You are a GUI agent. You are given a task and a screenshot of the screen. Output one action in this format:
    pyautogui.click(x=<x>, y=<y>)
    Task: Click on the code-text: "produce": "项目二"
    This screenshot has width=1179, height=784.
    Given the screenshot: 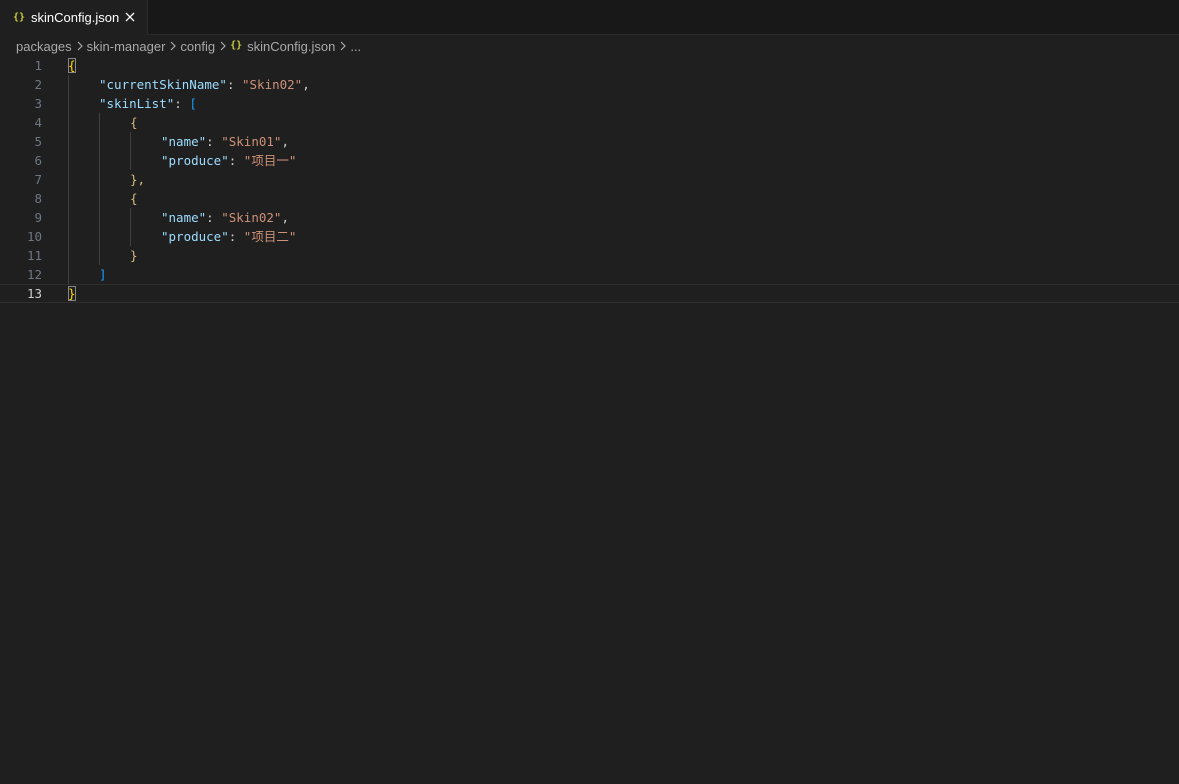 What is the action you would take?
    pyautogui.click(x=229, y=236)
    